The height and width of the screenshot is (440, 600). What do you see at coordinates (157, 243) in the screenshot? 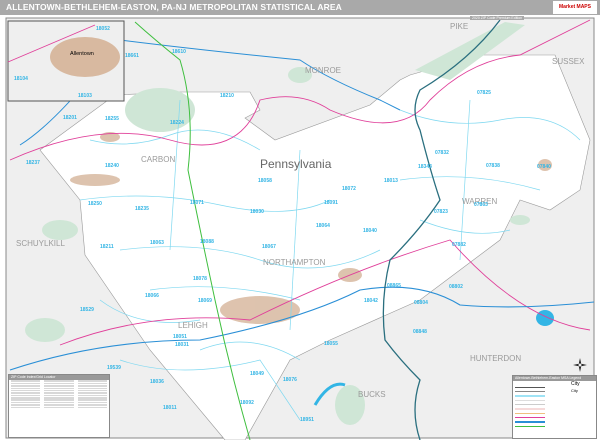
I see `zip-label: 18063` at bounding box center [157, 243].